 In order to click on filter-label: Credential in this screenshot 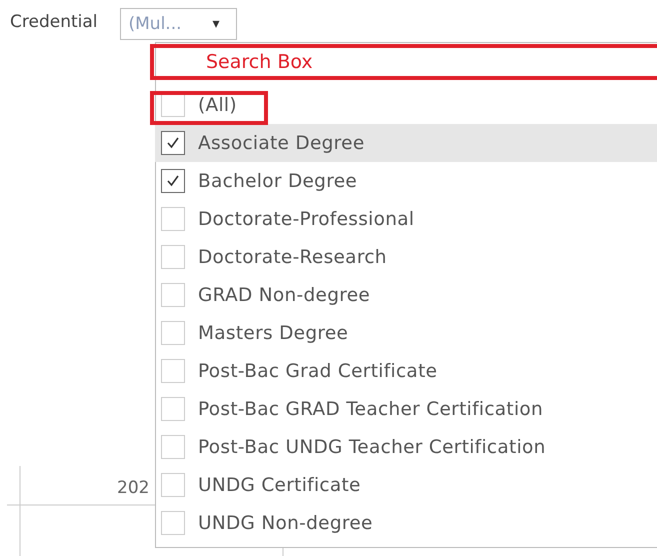, I will do `click(54, 21)`.